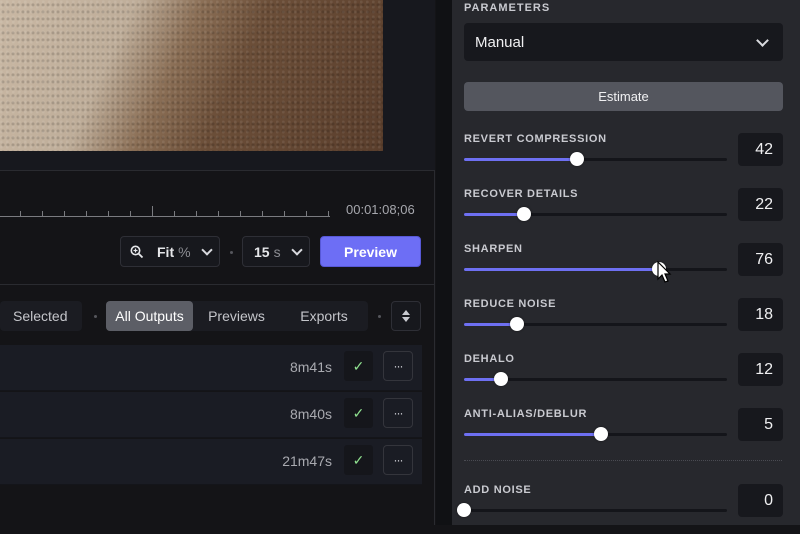 Image resolution: width=800 pixels, height=534 pixels. Describe the element at coordinates (211, 462) in the screenshot. I see `output-row: 21m47s ✓ ···` at that location.